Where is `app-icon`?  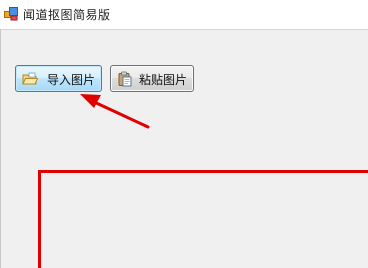
app-icon is located at coordinates (11, 14).